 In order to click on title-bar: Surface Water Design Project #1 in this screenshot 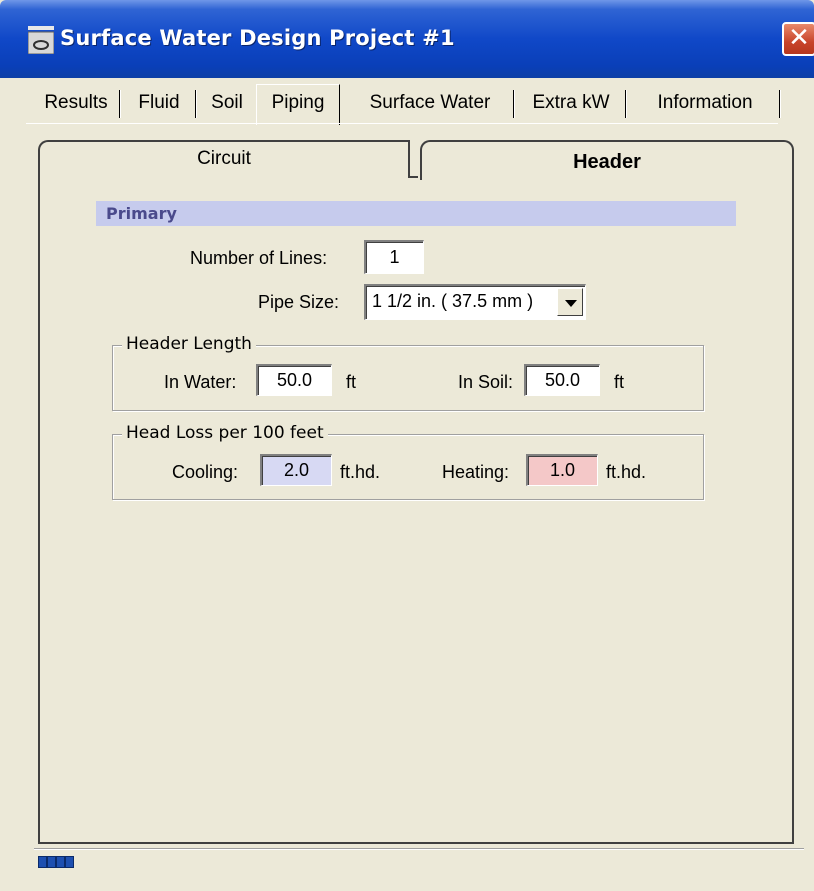, I will do `click(407, 39)`.